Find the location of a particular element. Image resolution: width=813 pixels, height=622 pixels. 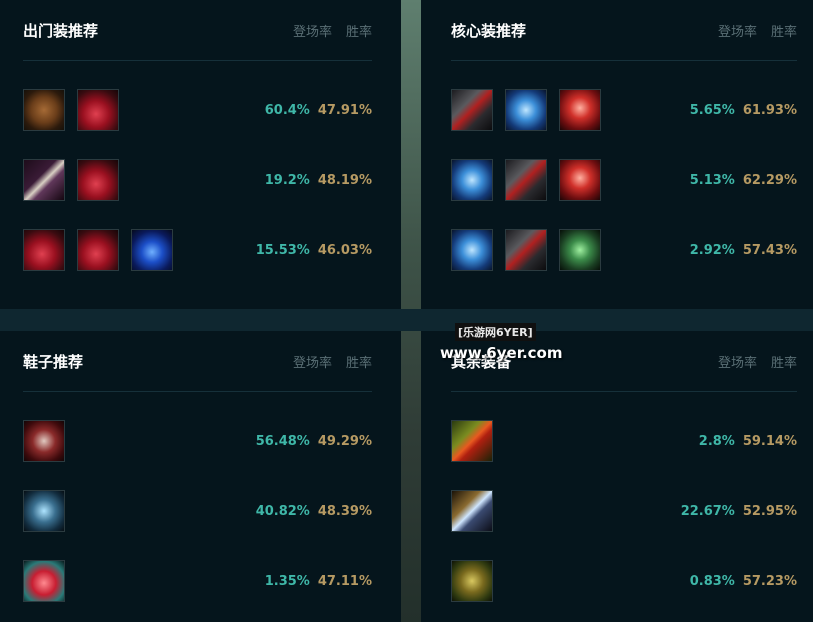

build-row: 2.8% 59.14% is located at coordinates (624, 441).